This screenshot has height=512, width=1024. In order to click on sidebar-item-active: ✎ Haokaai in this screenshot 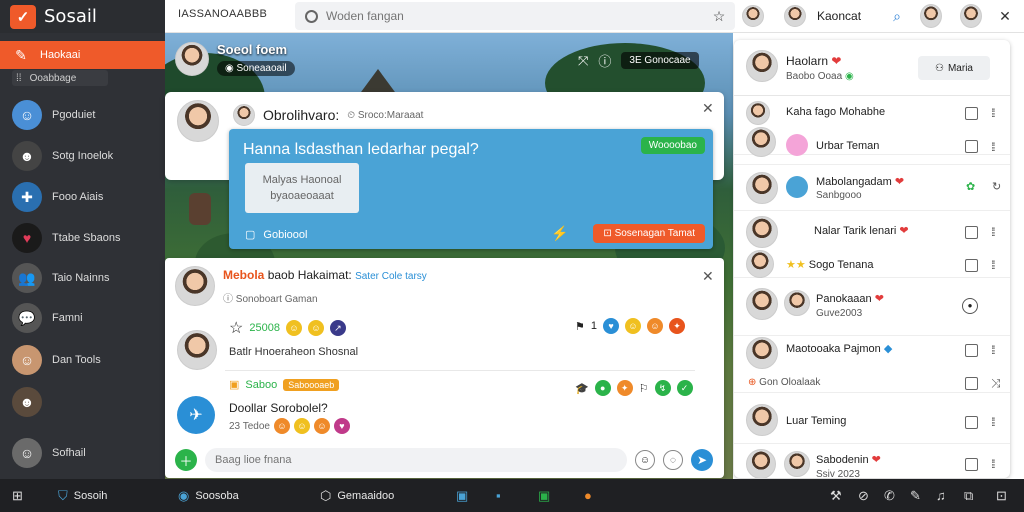, I will do `click(82, 55)`.